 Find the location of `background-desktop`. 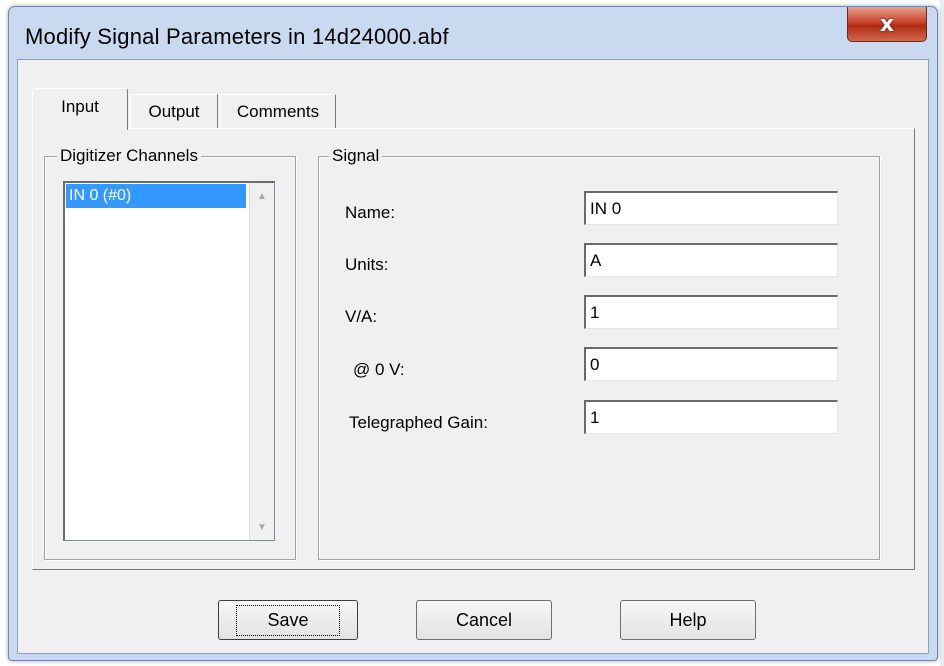

background-desktop is located at coordinates (942, 333).